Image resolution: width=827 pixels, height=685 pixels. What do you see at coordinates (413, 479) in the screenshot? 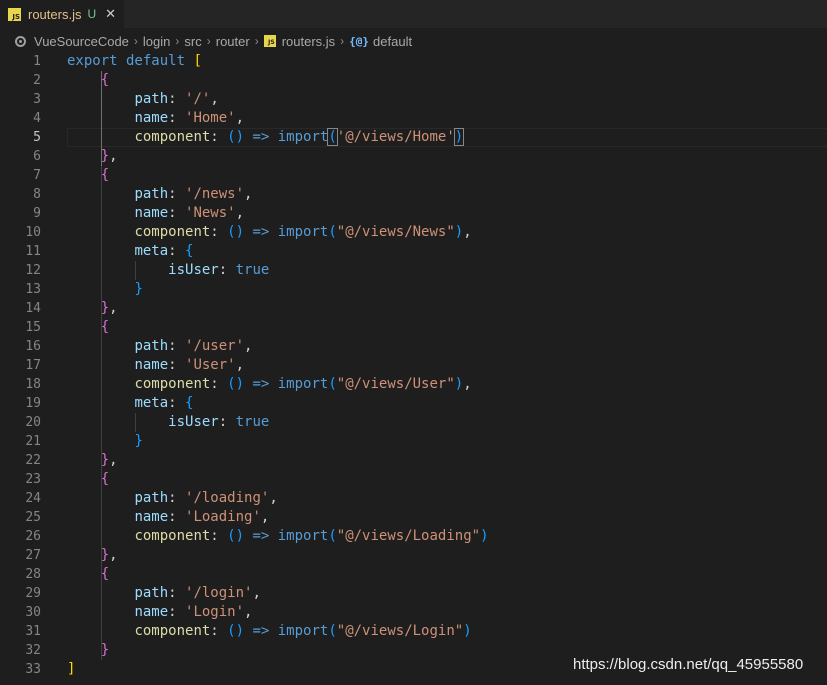
I see `code-line: 23 {` at bounding box center [413, 479].